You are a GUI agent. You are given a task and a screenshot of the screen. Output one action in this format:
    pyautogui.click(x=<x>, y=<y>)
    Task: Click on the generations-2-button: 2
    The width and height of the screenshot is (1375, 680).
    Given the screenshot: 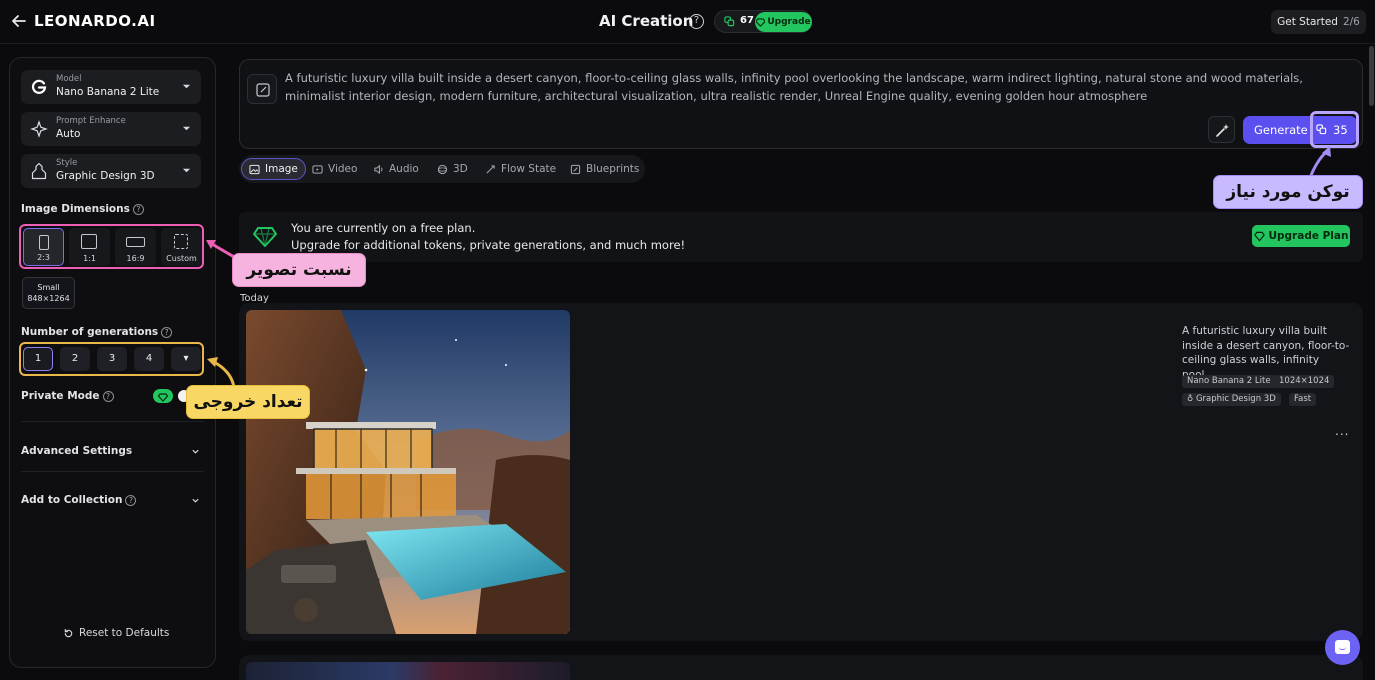 What is the action you would take?
    pyautogui.click(x=75, y=359)
    